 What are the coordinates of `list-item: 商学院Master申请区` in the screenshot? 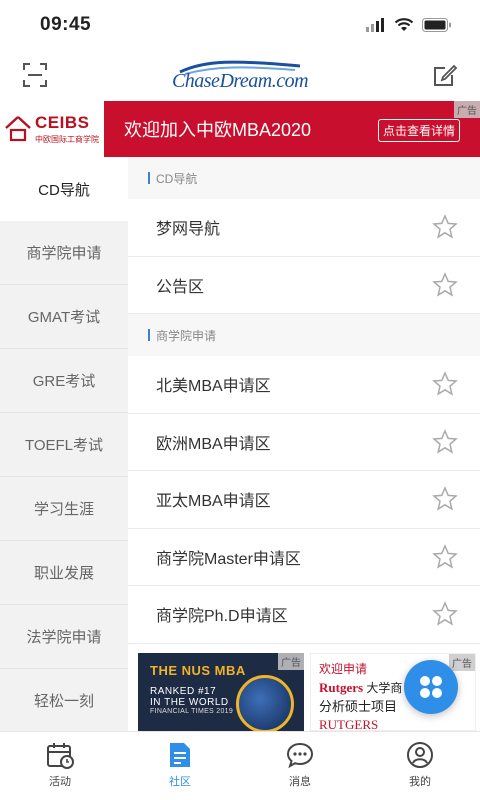 It's located at (304, 557).